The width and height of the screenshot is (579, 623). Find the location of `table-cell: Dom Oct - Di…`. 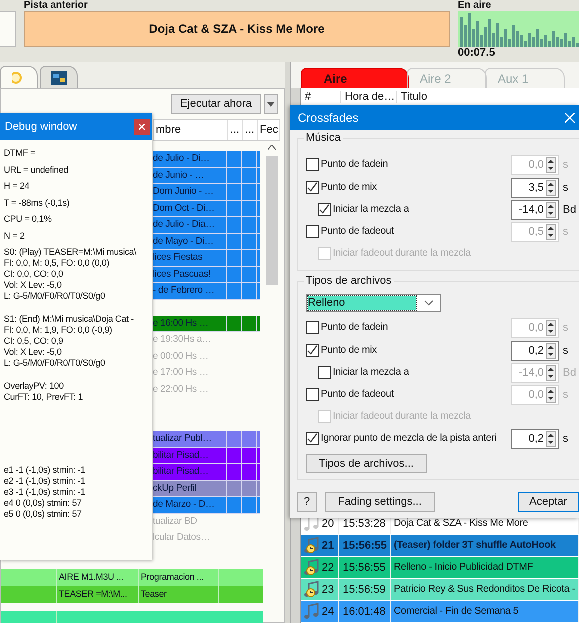

table-cell: Dom Oct - Di… is located at coordinates (190, 208).